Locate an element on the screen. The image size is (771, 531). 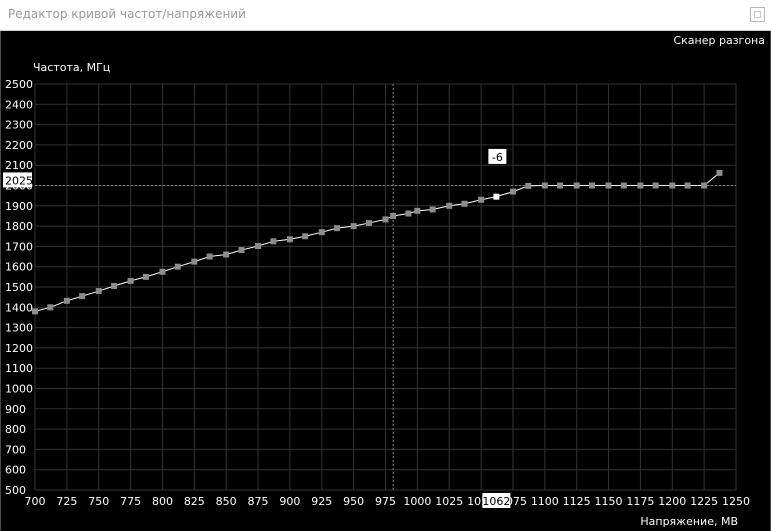
x-tick-label: 700 is located at coordinates (35, 501).